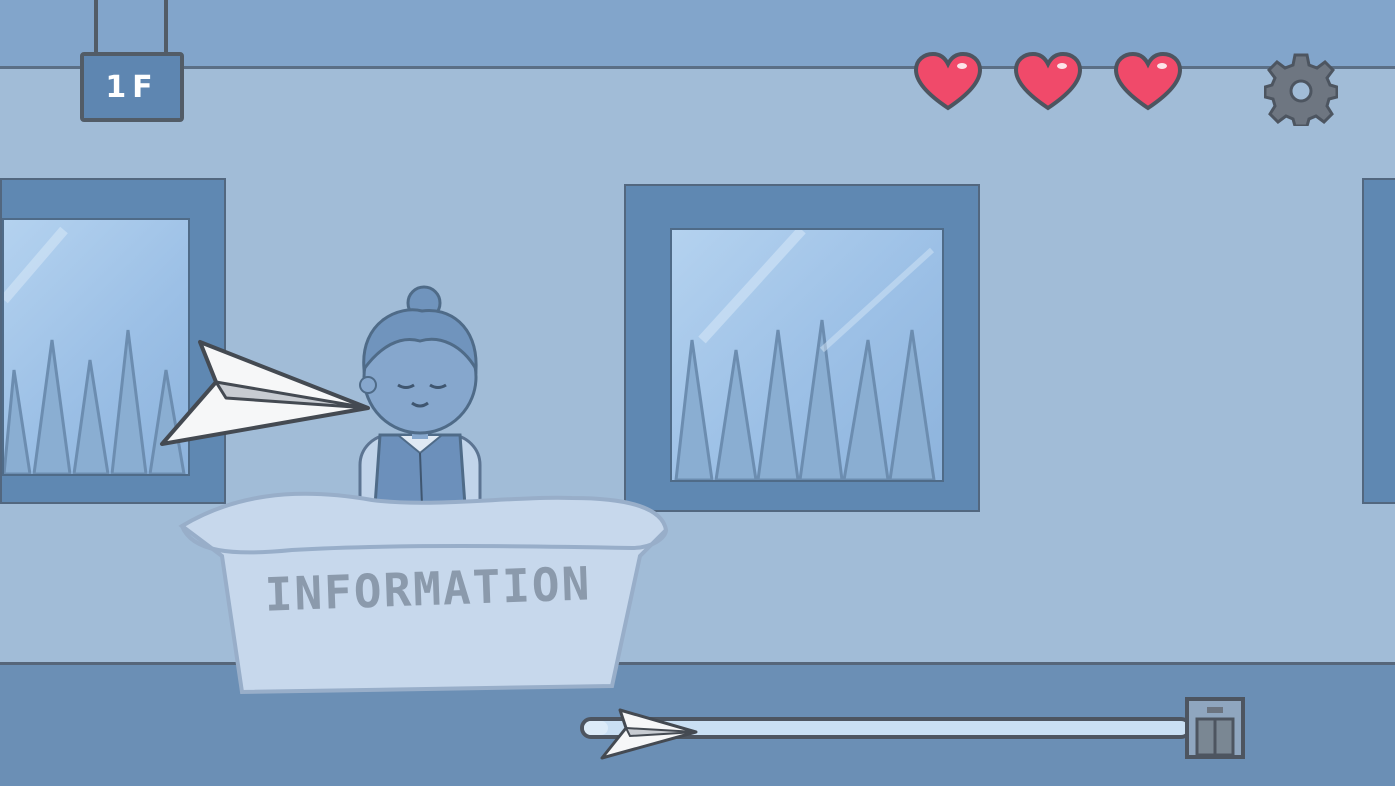 The image size is (1395, 786). What do you see at coordinates (1378, 341) in the screenshot?
I see `window-right` at bounding box center [1378, 341].